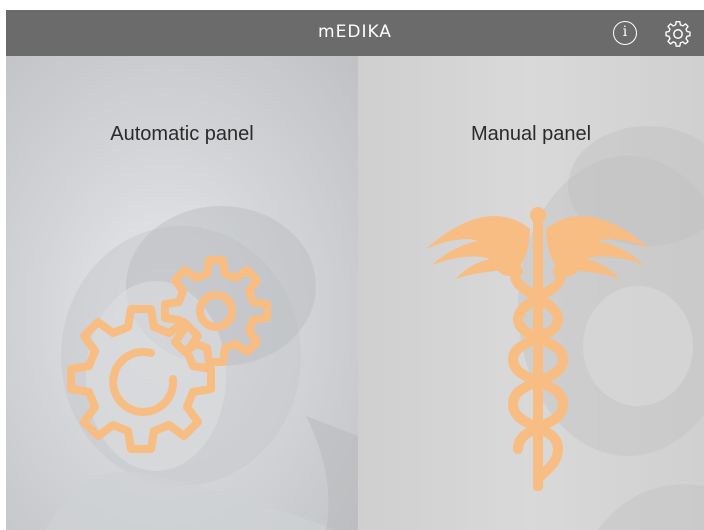  I want to click on top-bar: mEDIKA i, so click(355, 33).